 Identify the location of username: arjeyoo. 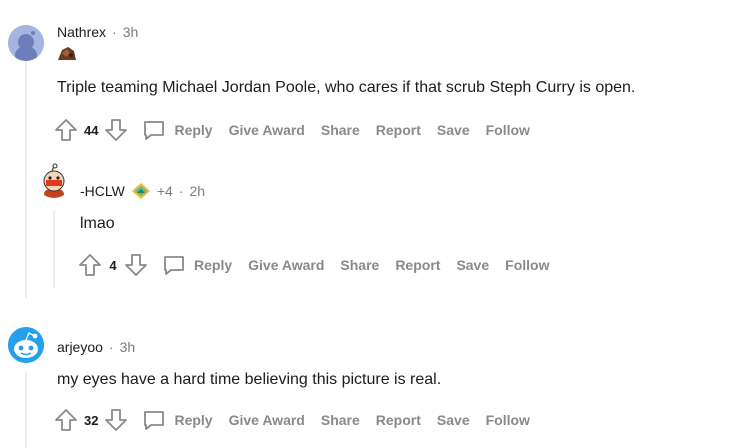
(80, 347).